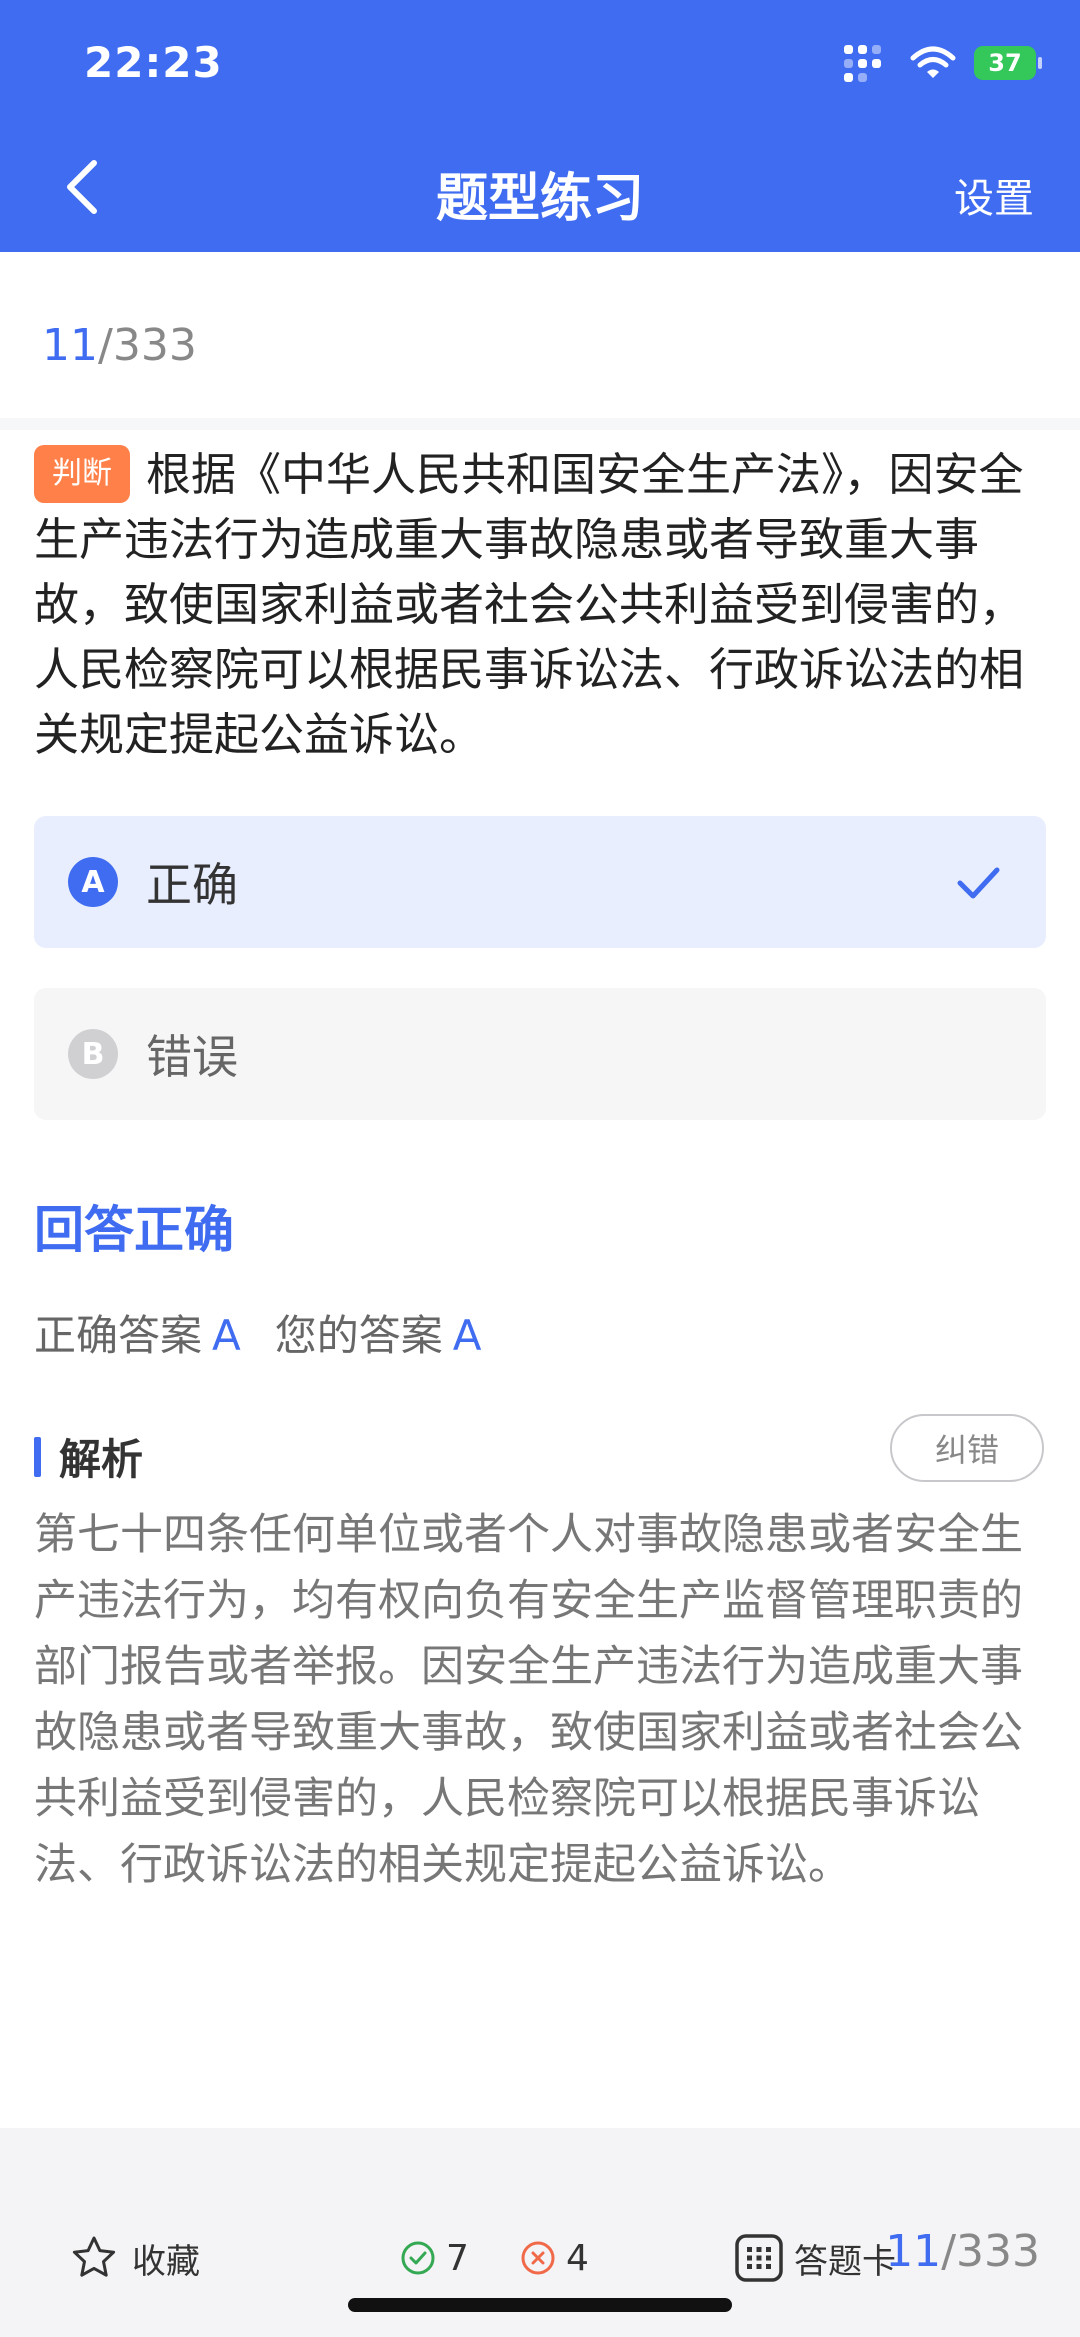  I want to click on home-indicator, so click(540, 2305).